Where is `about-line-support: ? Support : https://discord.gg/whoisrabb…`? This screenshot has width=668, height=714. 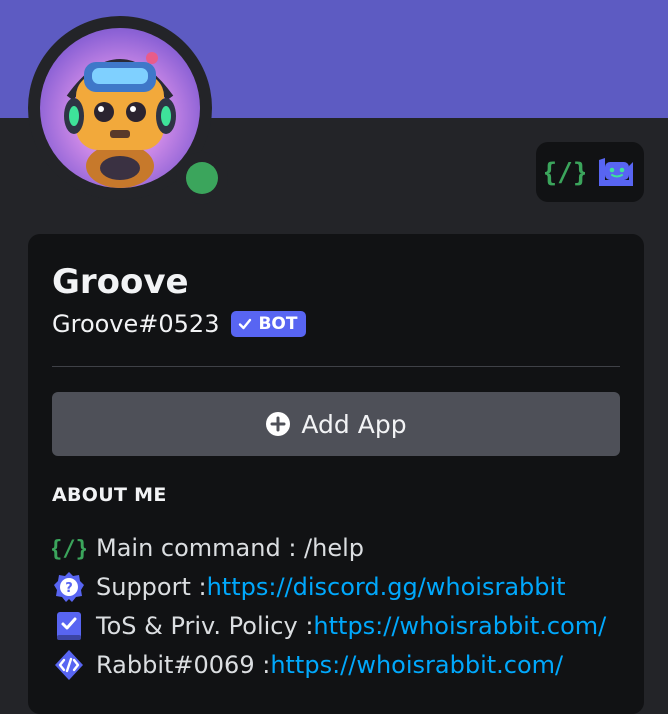 about-line-support: ? Support : https://discord.gg/whoisrabb… is located at coordinates (329, 586).